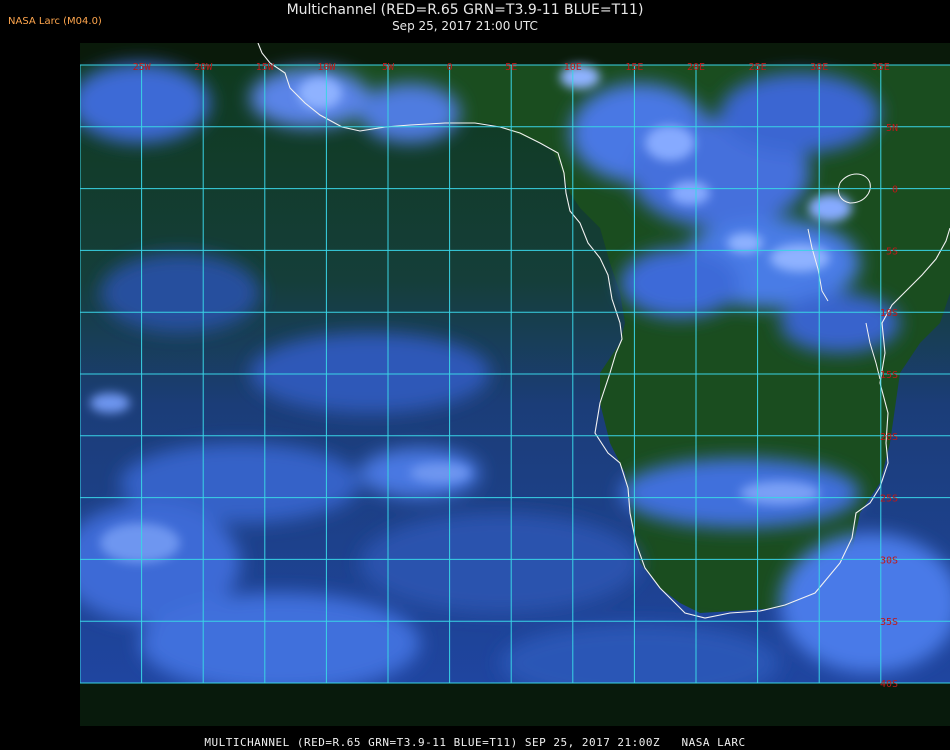 The width and height of the screenshot is (950, 750). I want to click on longitude-label: 10W, so click(326, 67).